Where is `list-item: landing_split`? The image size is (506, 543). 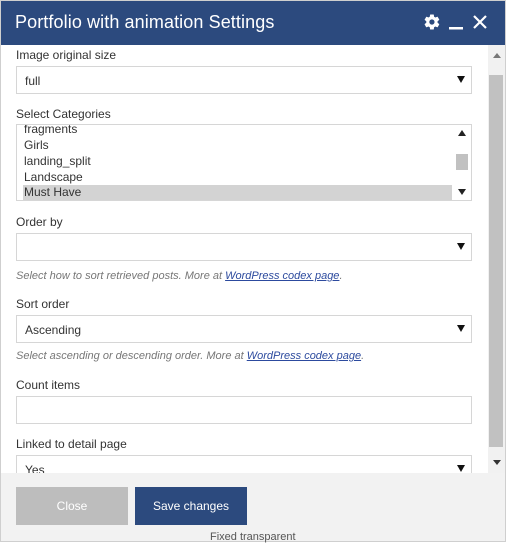
list-item: landing_split is located at coordinates (237, 161).